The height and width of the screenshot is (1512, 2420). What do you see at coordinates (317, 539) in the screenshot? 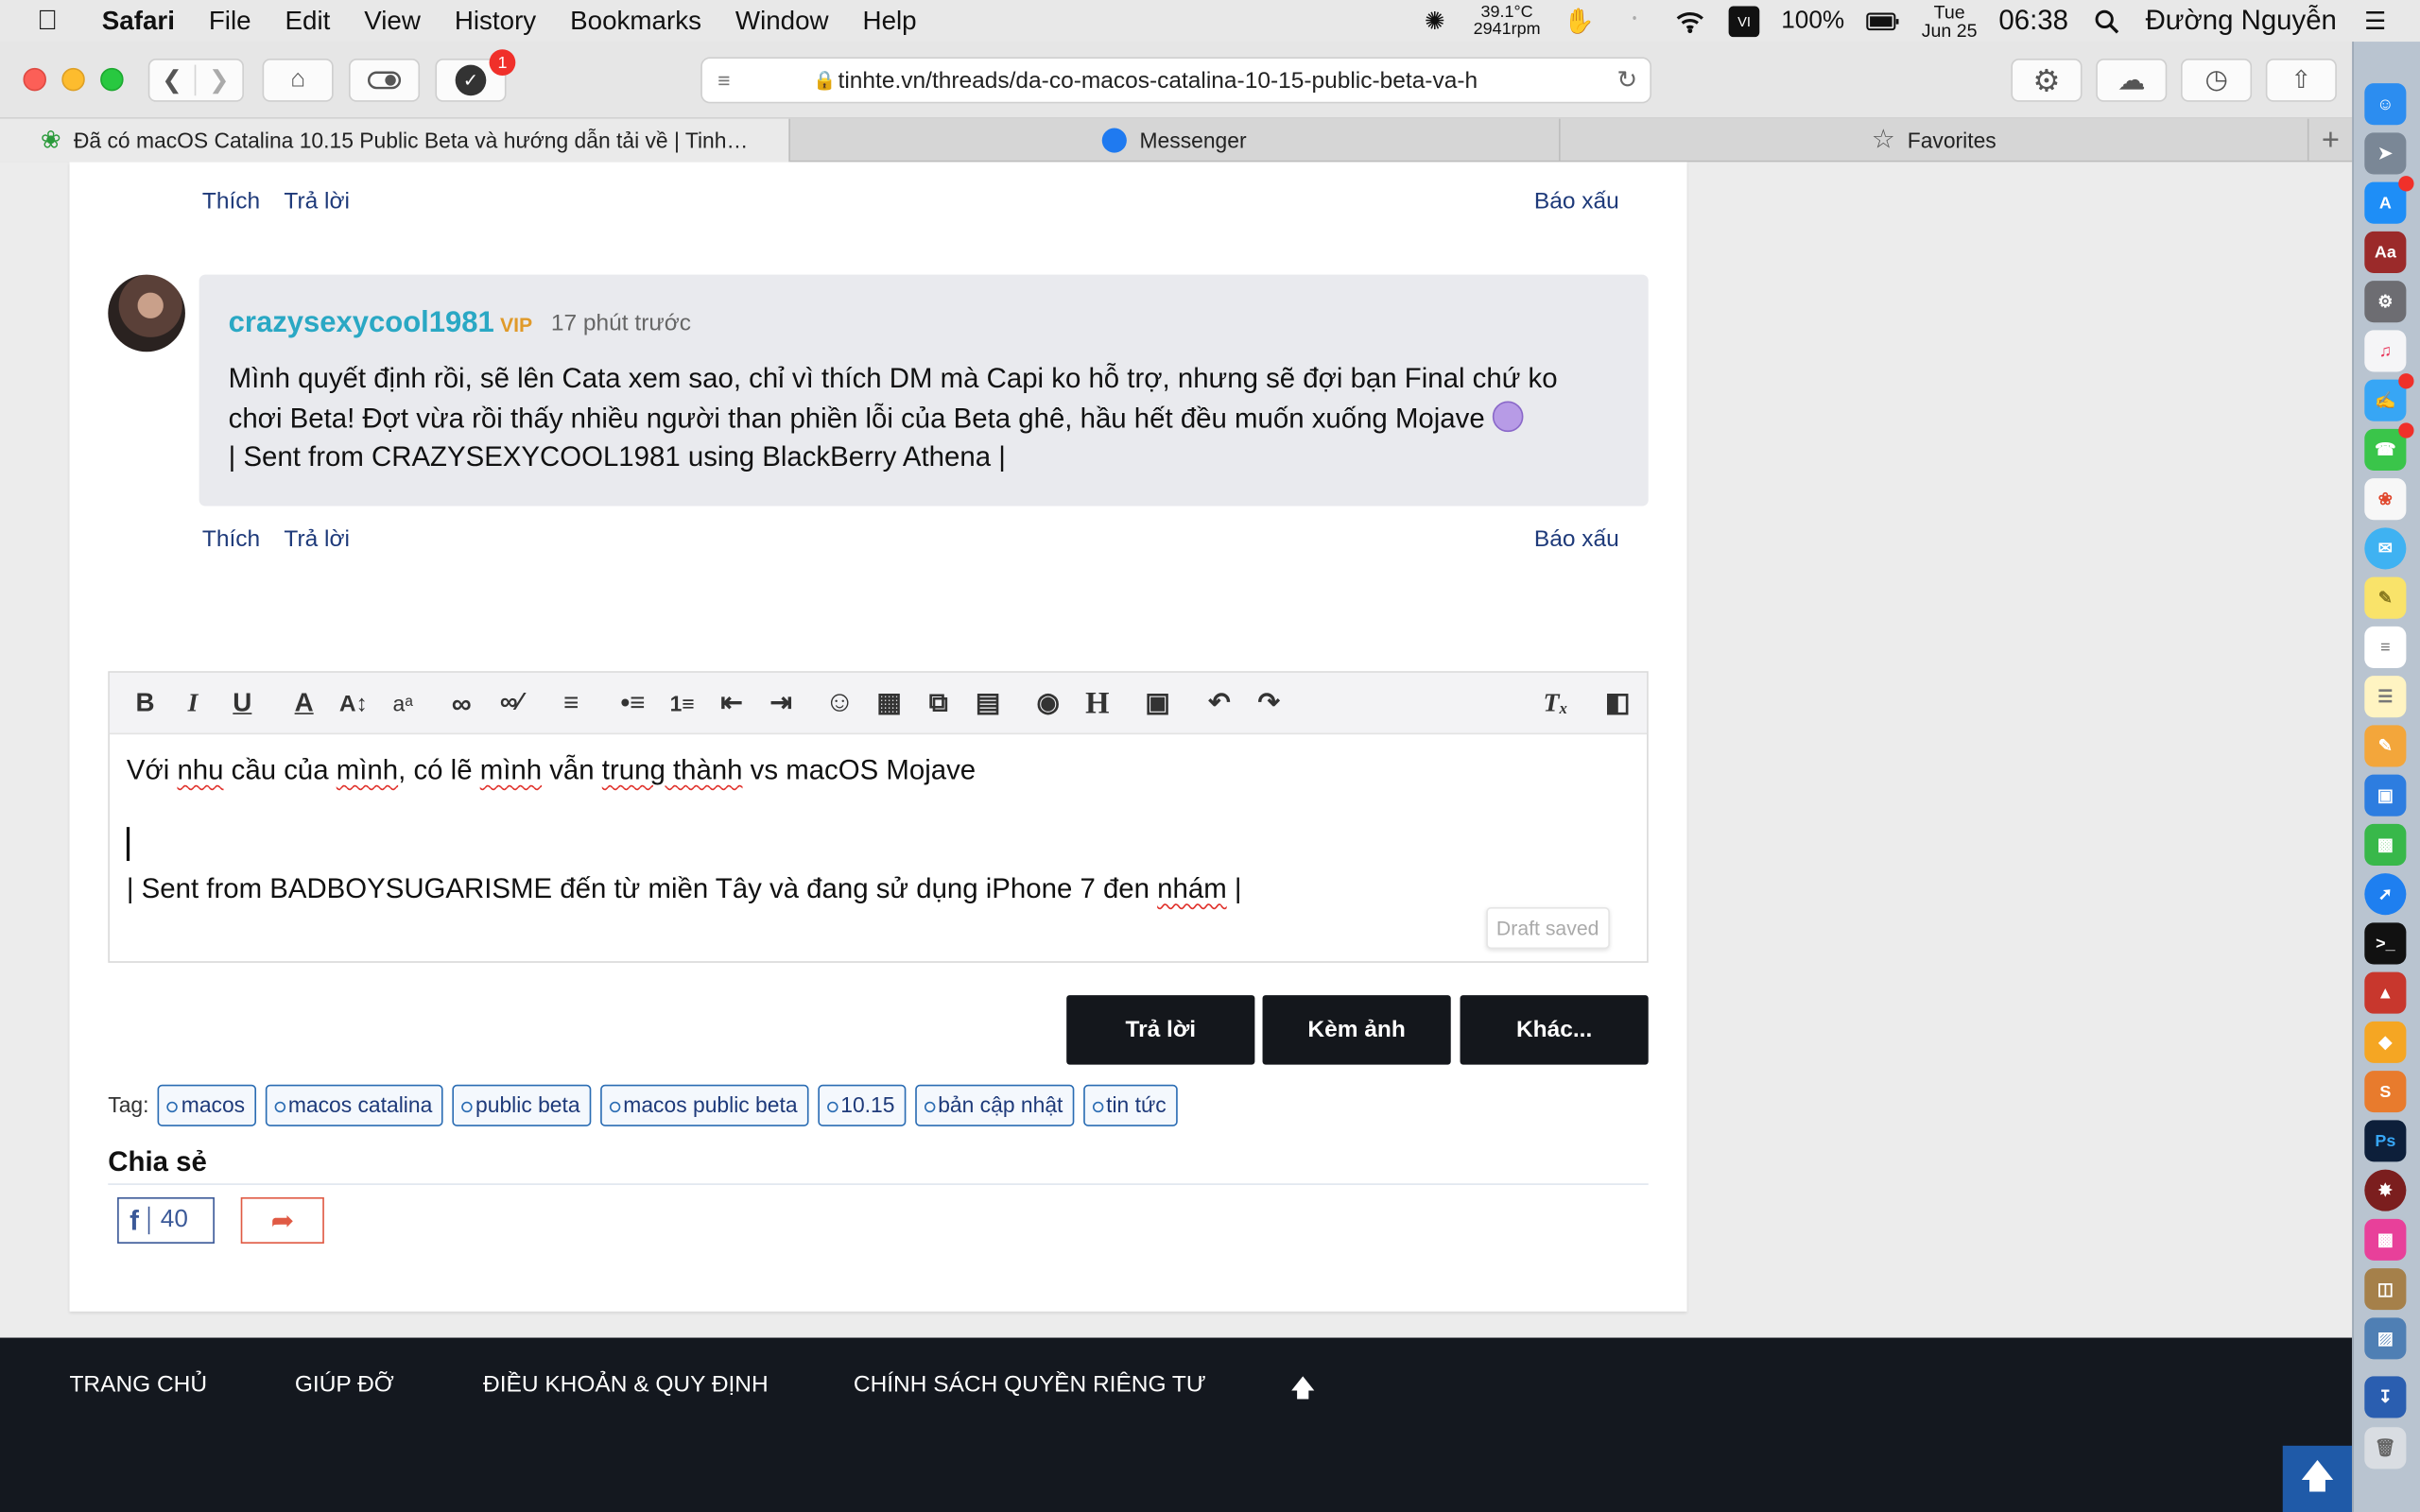
I see `reply-link: Trả lời` at bounding box center [317, 539].